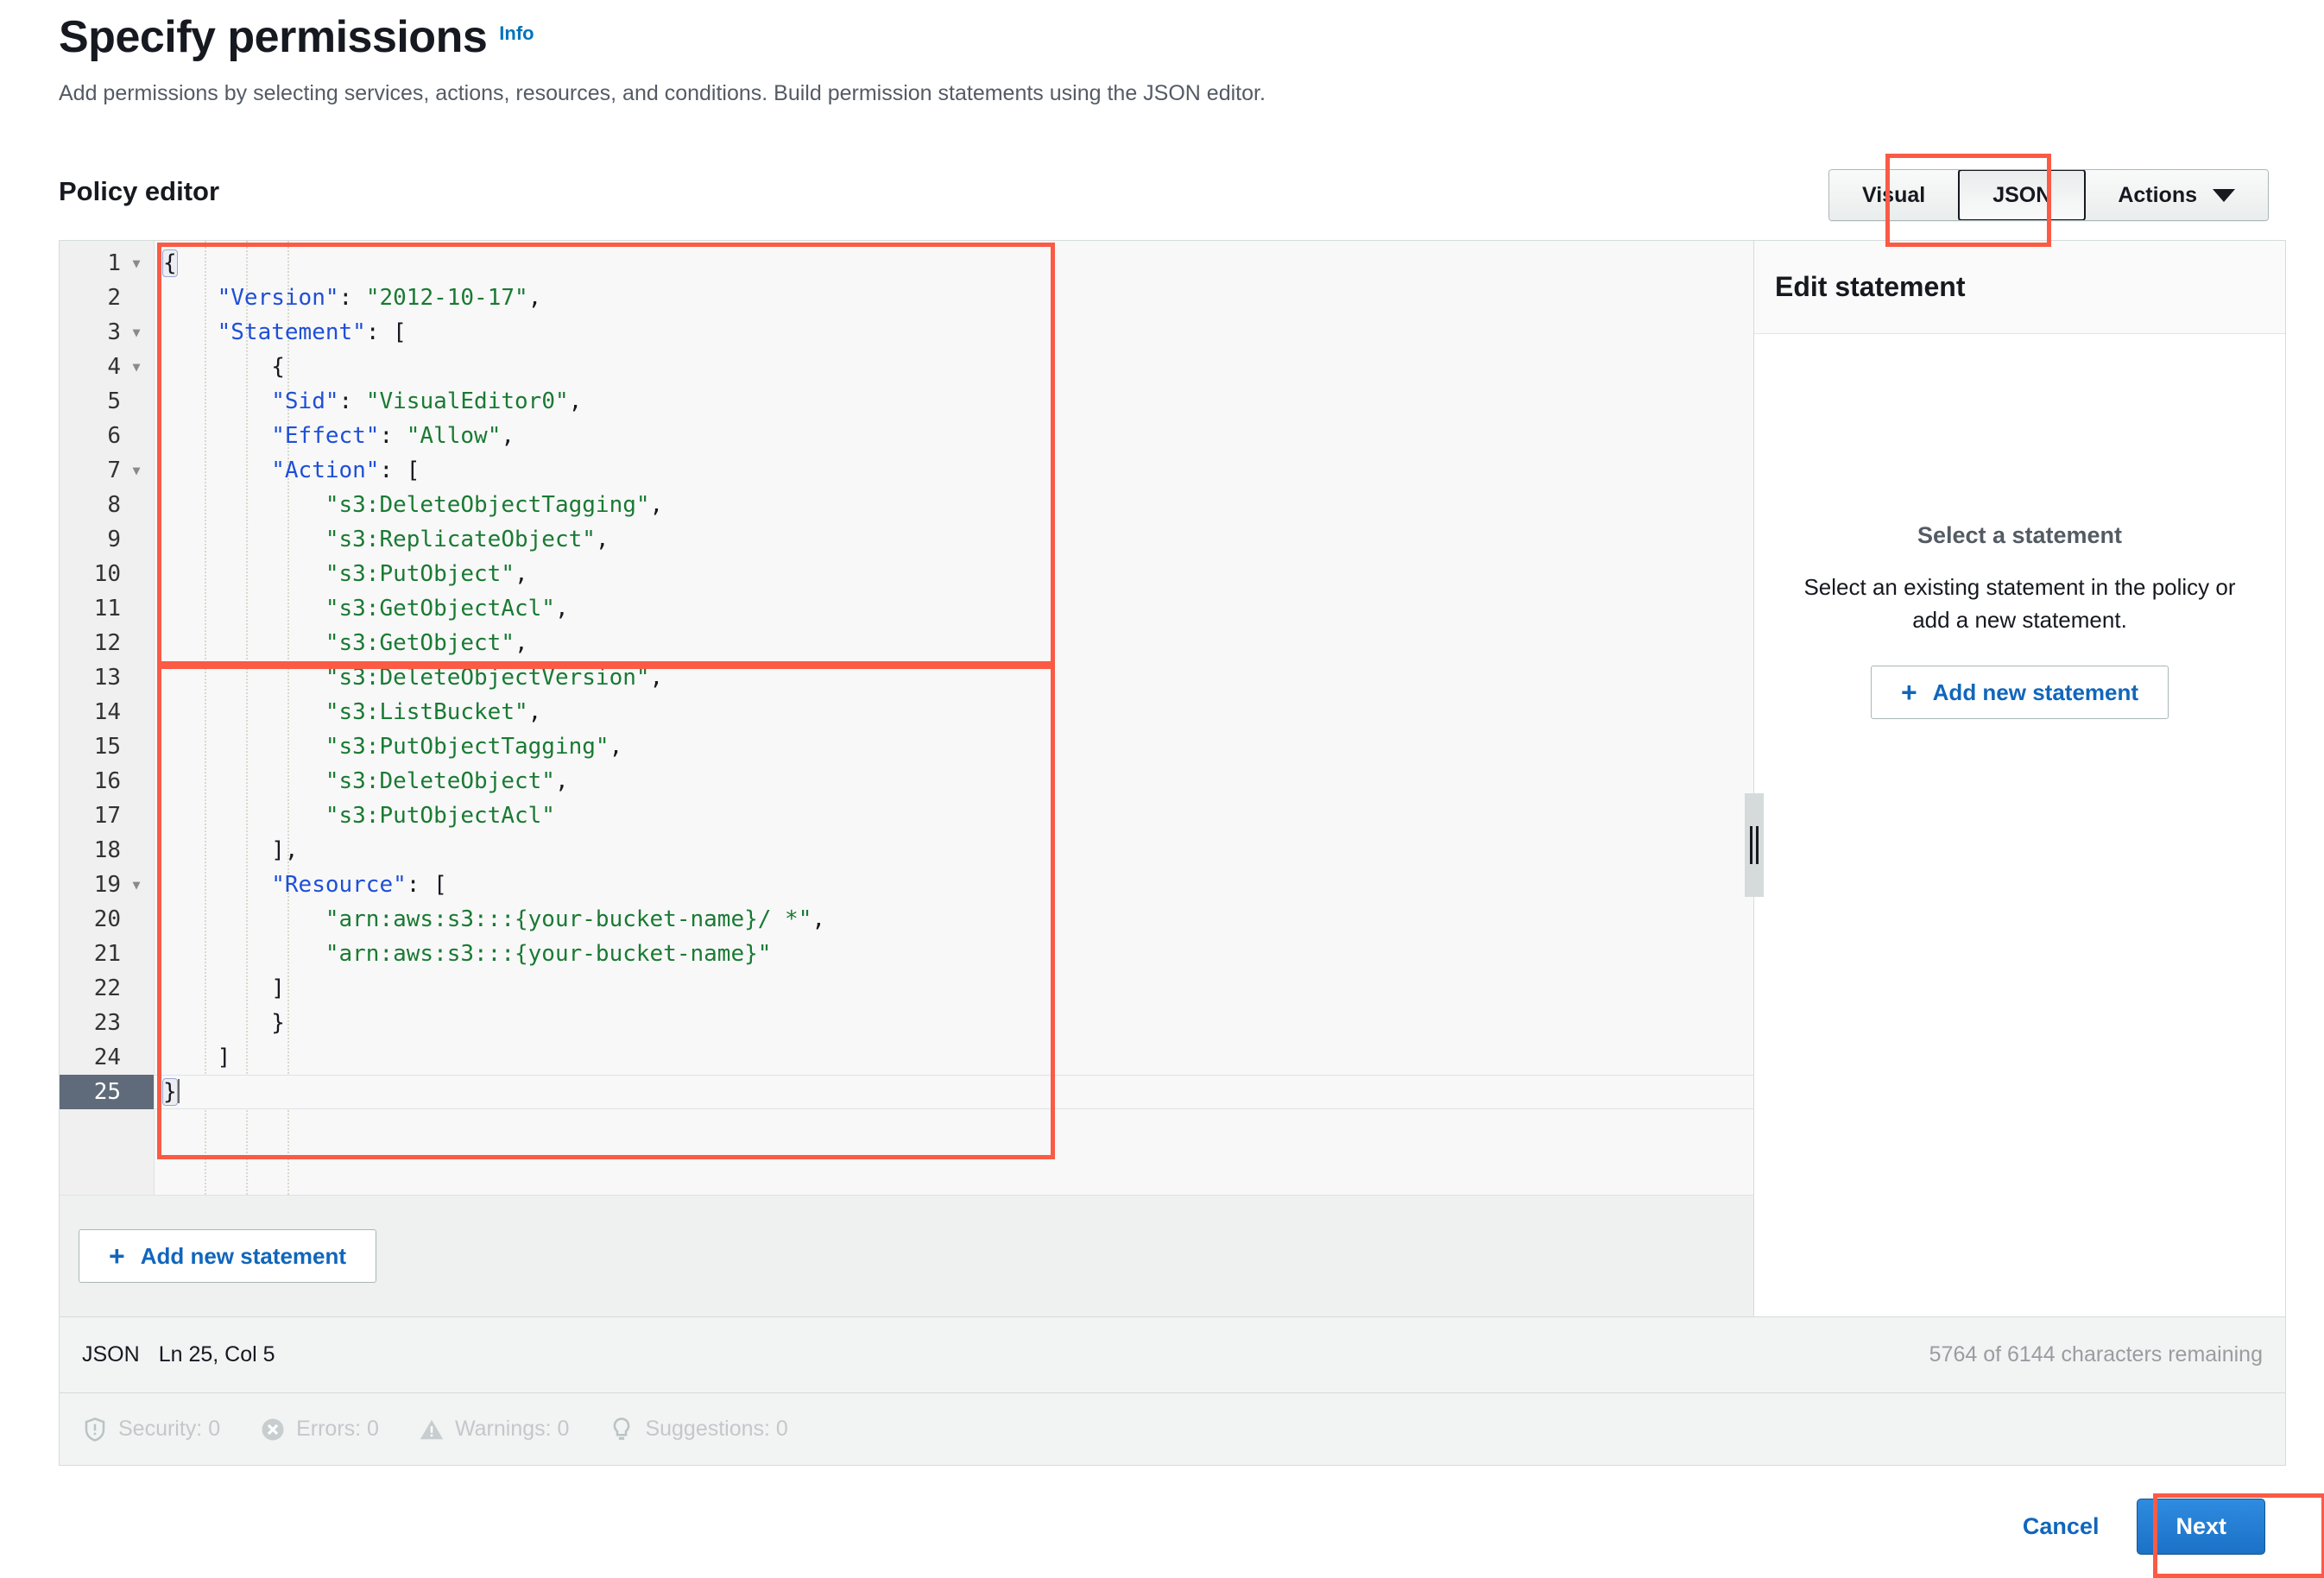 This screenshot has width=2324, height=1578. Describe the element at coordinates (1754, 845) in the screenshot. I see `resize-handle-icon` at that location.